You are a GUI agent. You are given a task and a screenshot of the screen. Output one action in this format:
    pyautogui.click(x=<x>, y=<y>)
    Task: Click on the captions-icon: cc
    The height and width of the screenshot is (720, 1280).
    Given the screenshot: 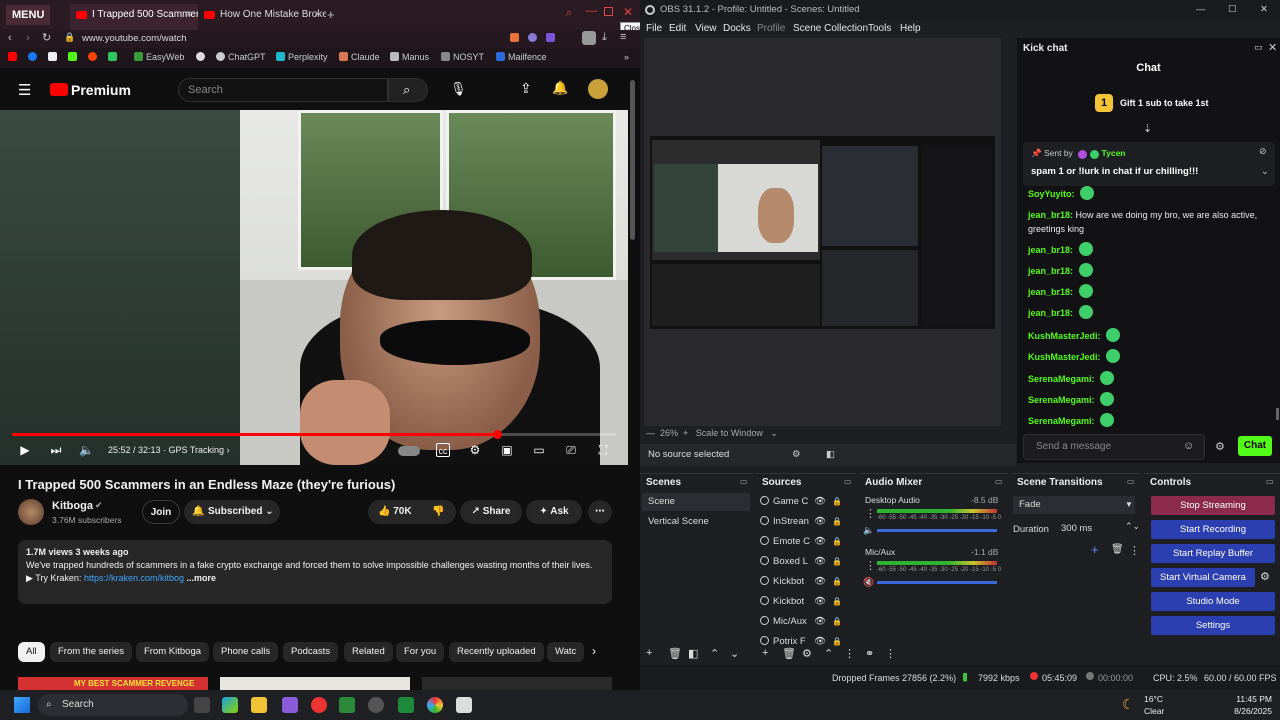 What is the action you would take?
    pyautogui.click(x=443, y=450)
    